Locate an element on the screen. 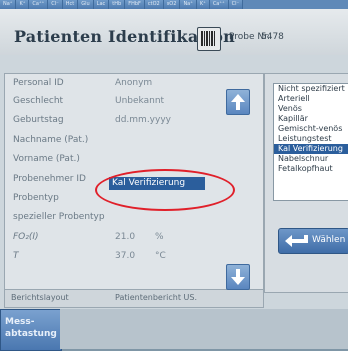  arrow-up-icon is located at coordinates (238, 102).